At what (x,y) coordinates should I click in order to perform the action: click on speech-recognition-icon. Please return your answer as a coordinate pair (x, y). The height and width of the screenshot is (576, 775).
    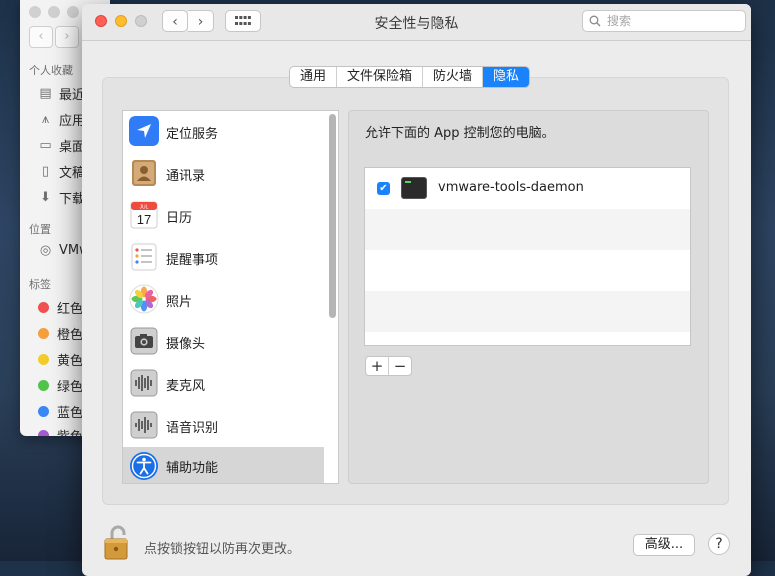
    Looking at the image, I should click on (144, 425).